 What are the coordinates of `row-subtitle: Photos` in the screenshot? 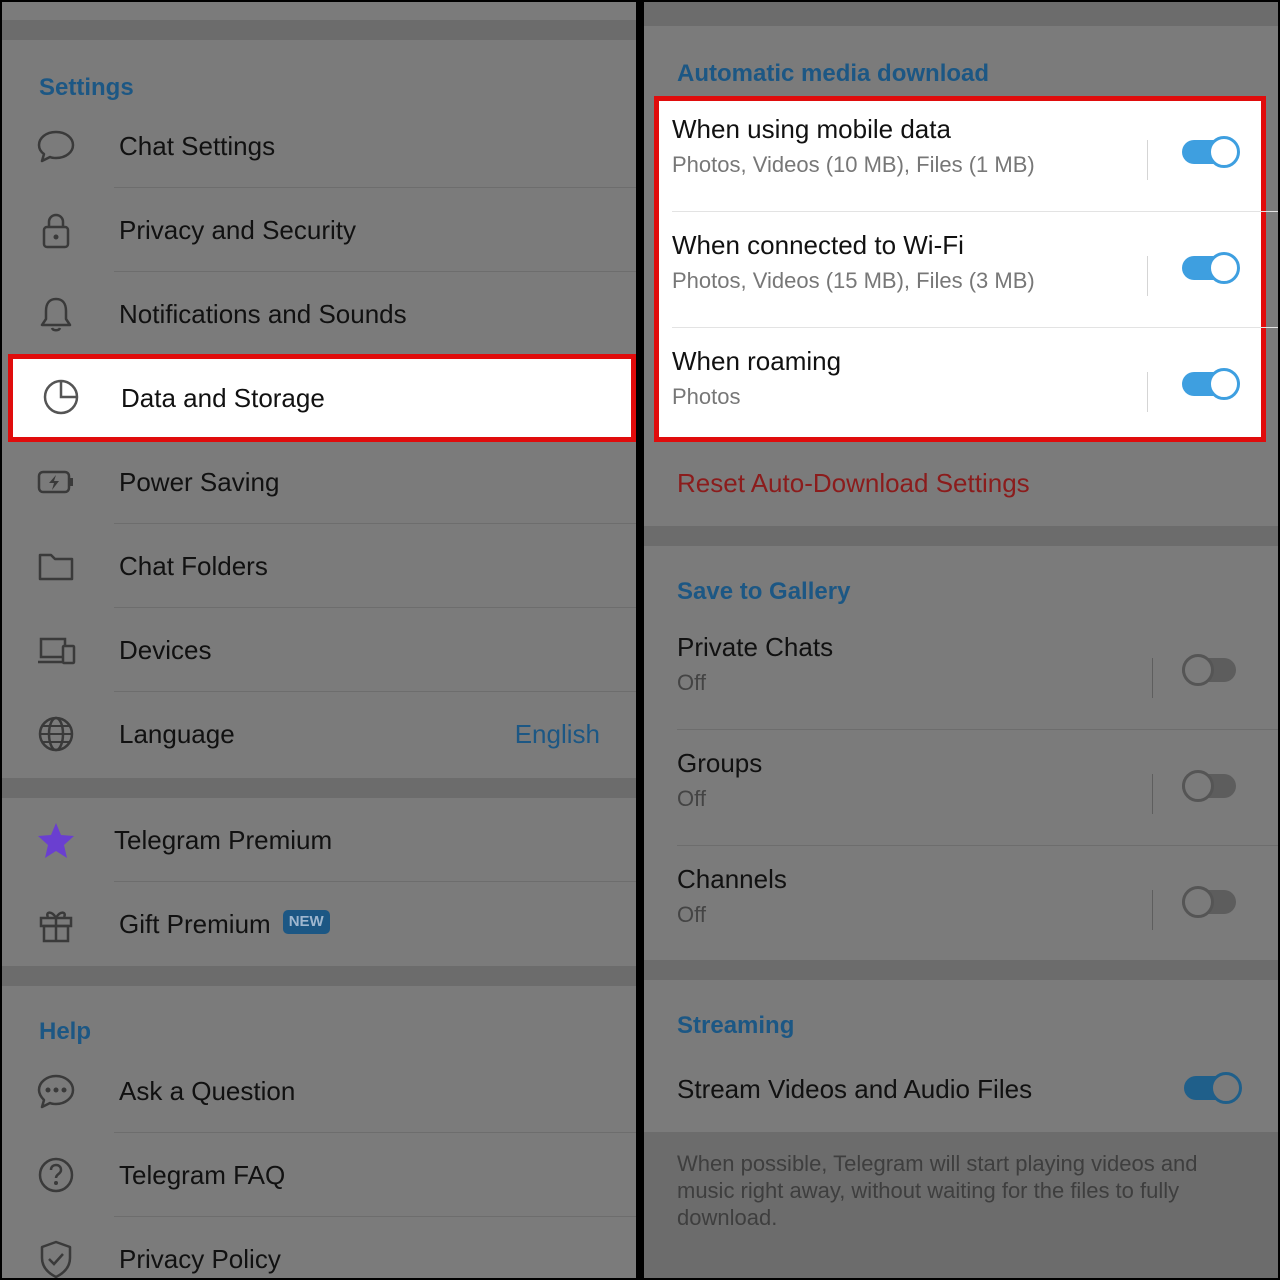 It's located at (706, 396).